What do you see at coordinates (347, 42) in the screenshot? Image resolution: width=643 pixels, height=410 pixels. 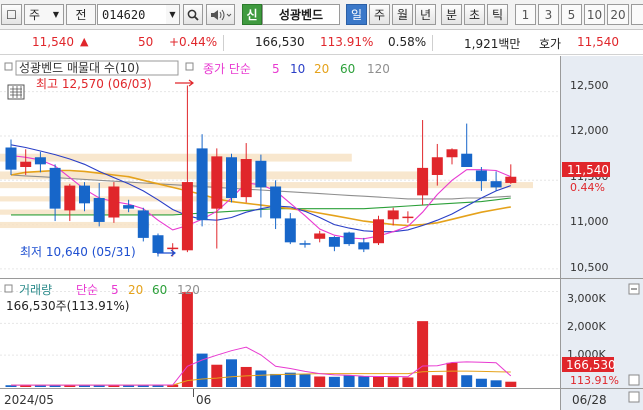 I see `volume-ratio: 113.91%` at bounding box center [347, 42].